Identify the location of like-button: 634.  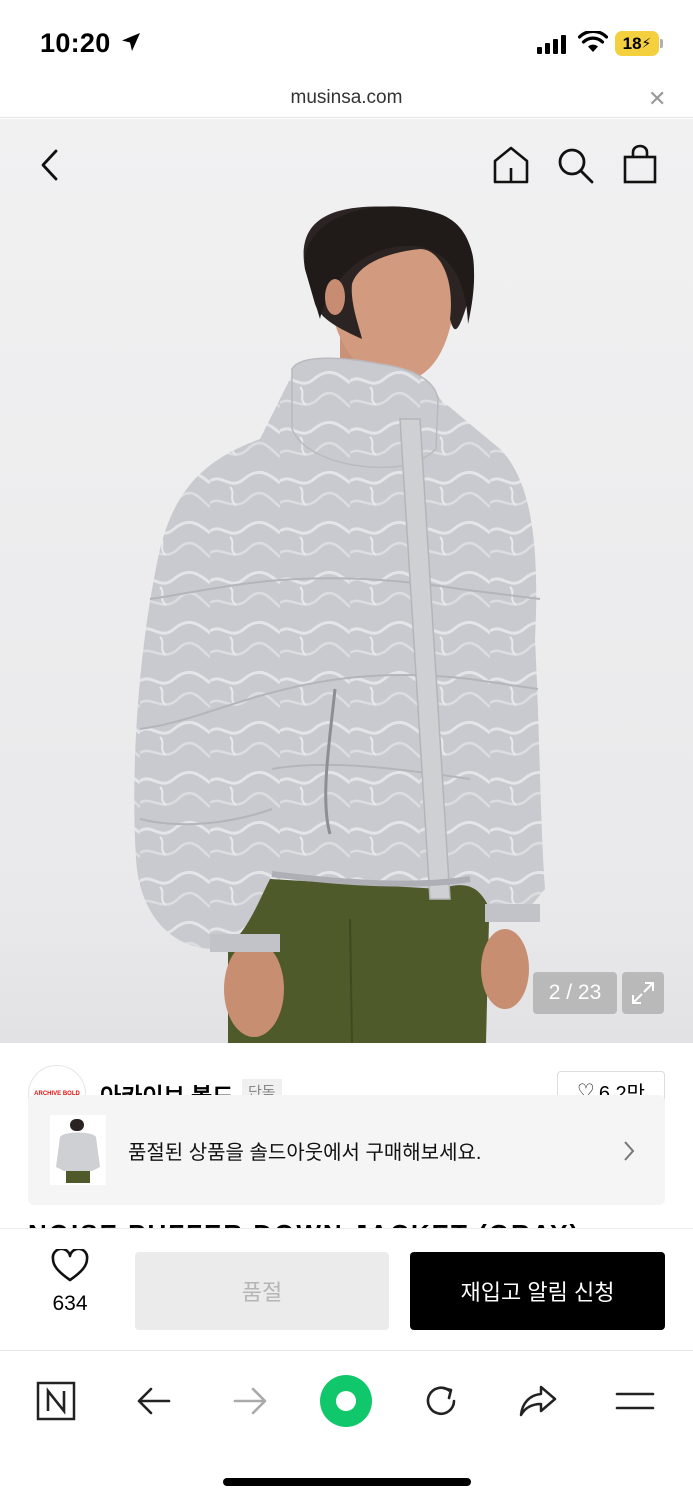
(70, 1288).